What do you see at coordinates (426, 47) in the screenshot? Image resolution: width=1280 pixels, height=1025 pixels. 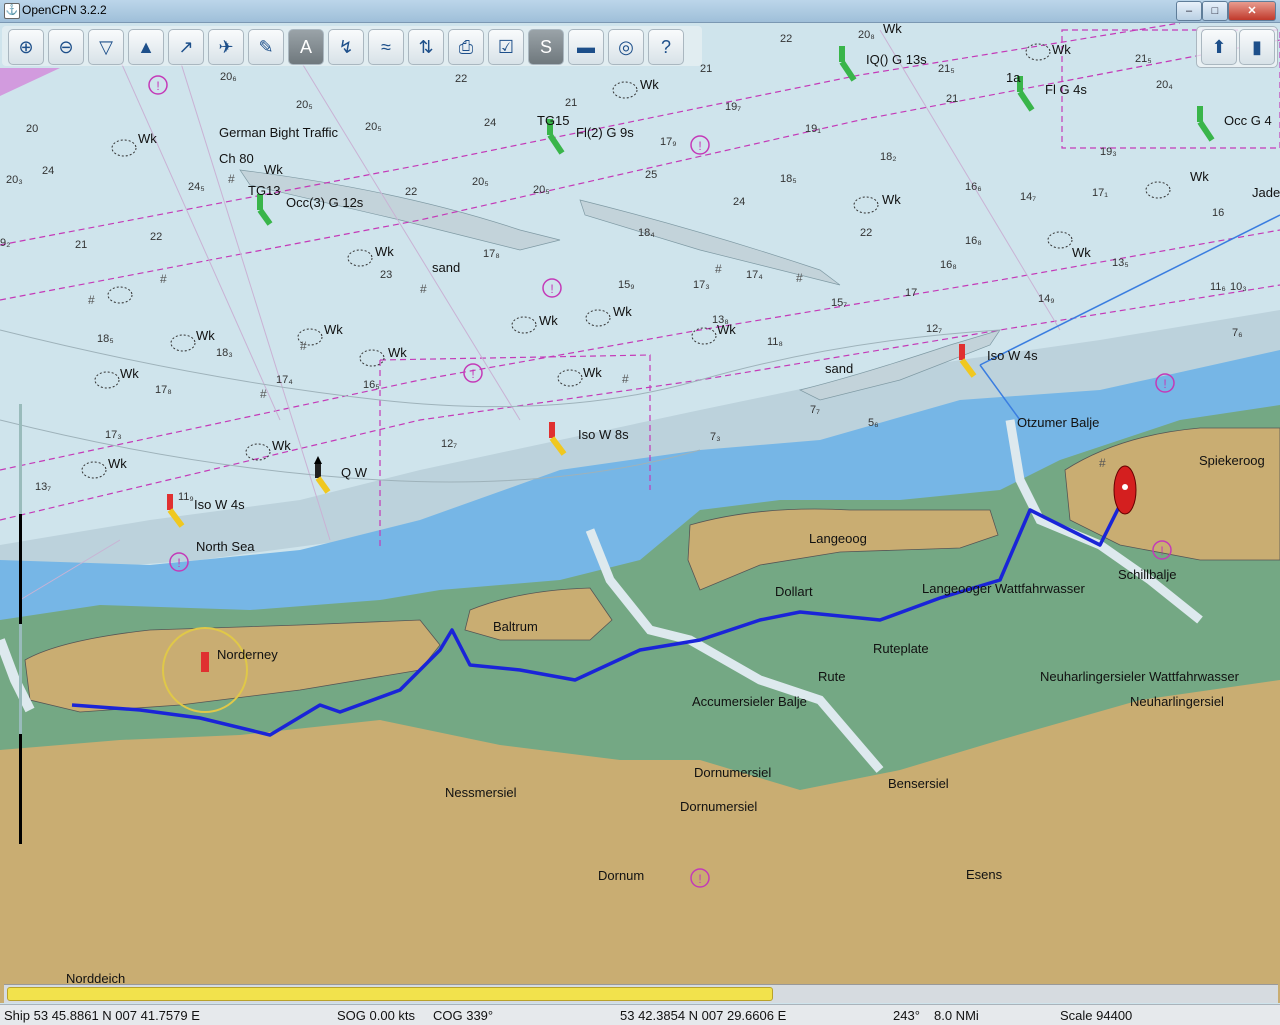 I see `current-icon: ⇅` at bounding box center [426, 47].